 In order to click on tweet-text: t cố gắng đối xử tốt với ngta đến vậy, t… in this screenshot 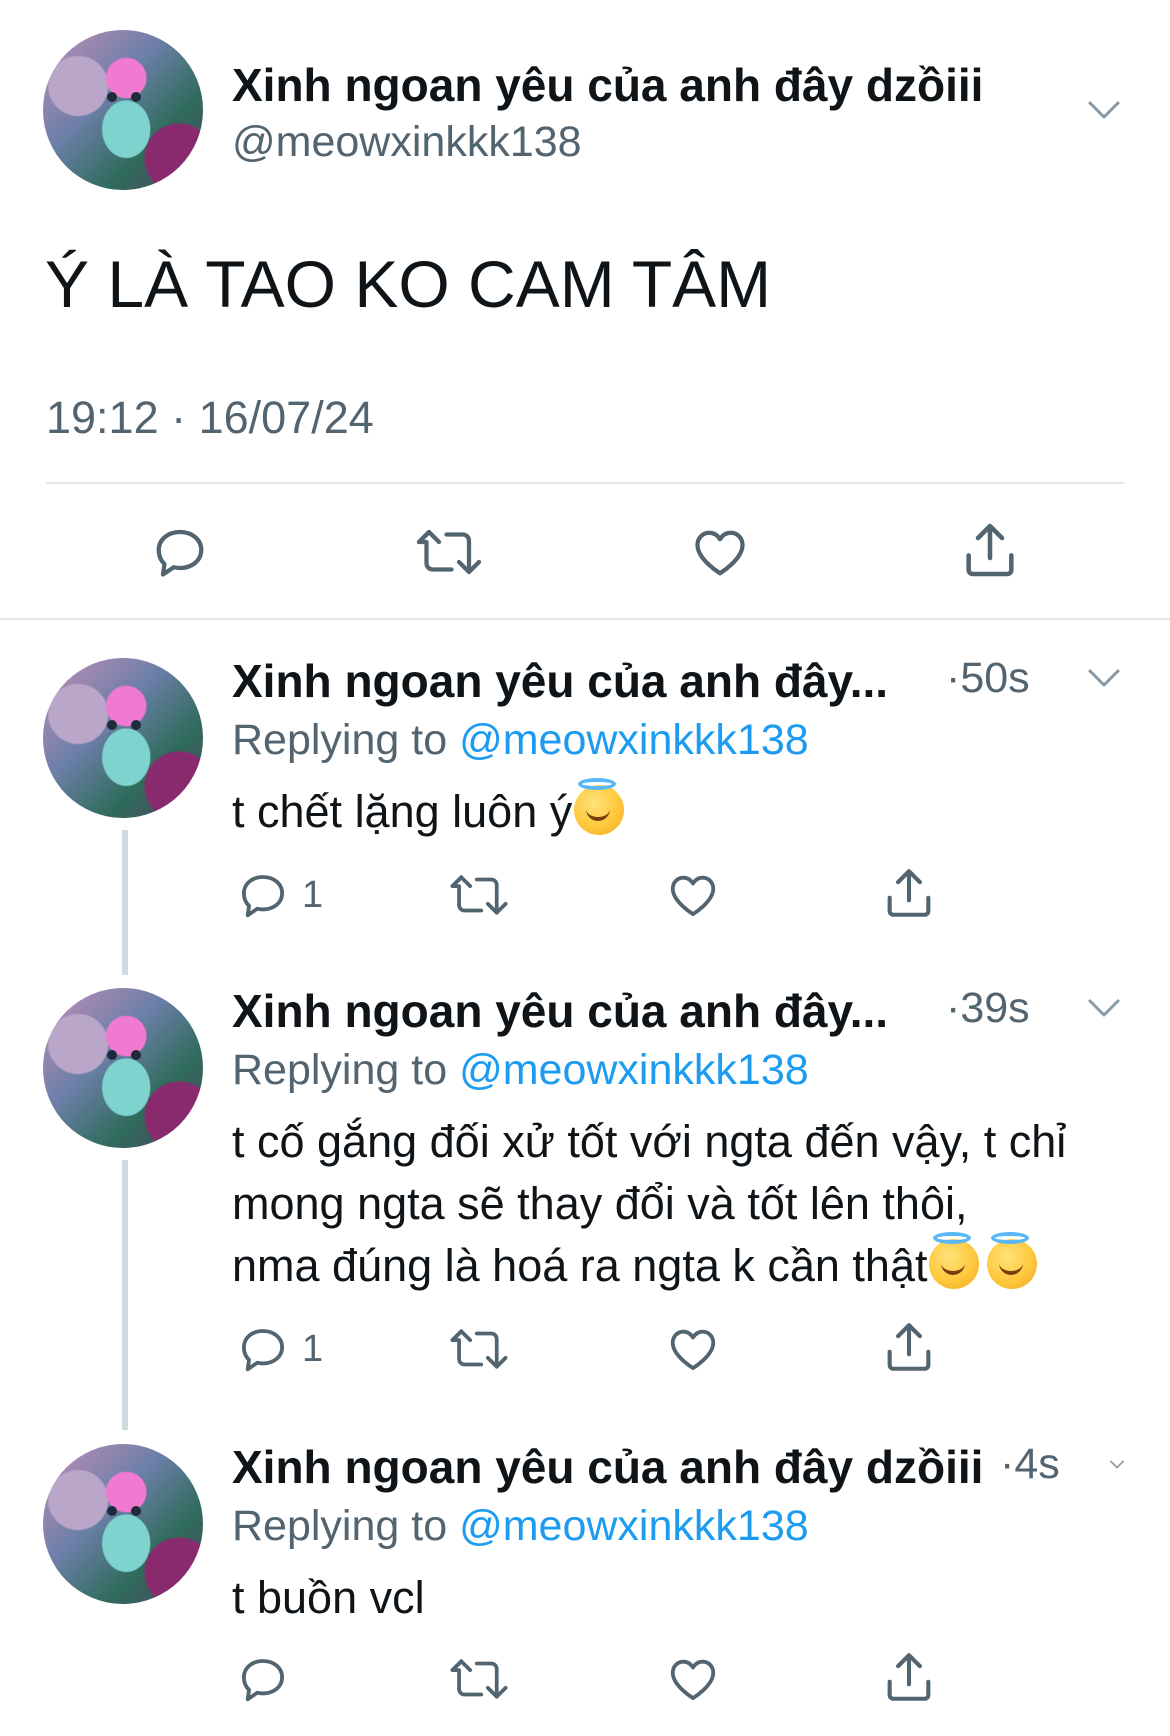, I will do `click(649, 1203)`.